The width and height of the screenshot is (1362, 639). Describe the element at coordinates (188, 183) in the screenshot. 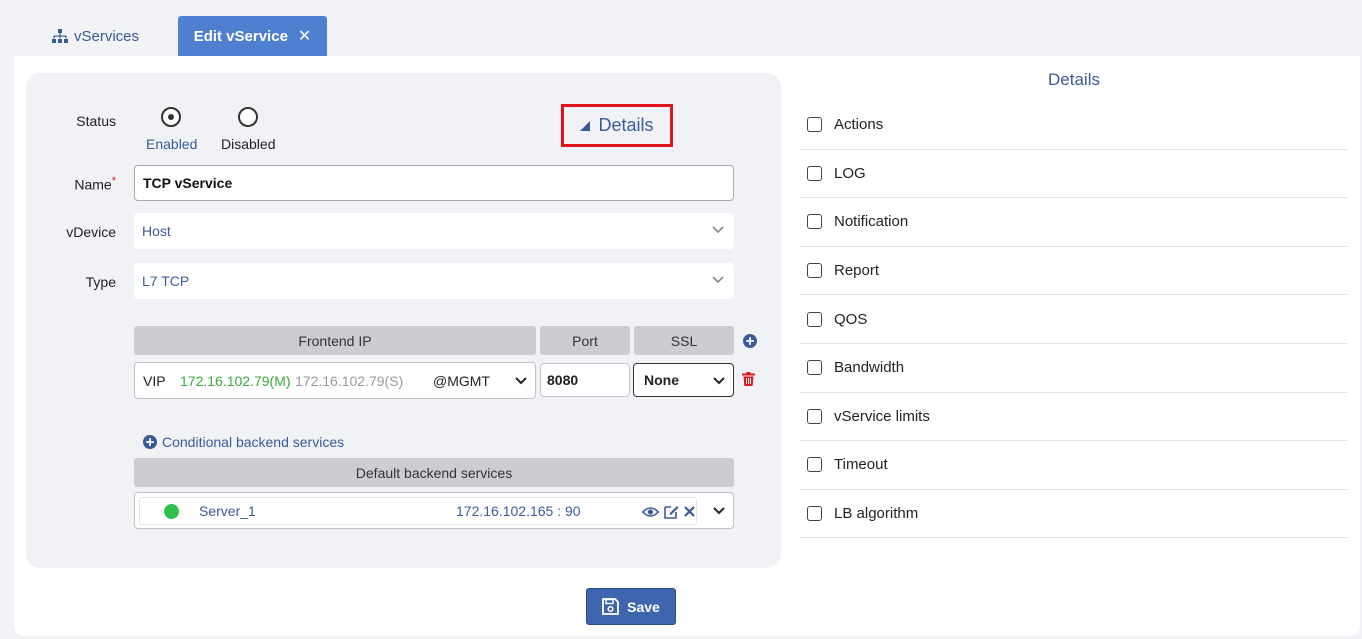

I see `name-input-value: TCP vService` at that location.